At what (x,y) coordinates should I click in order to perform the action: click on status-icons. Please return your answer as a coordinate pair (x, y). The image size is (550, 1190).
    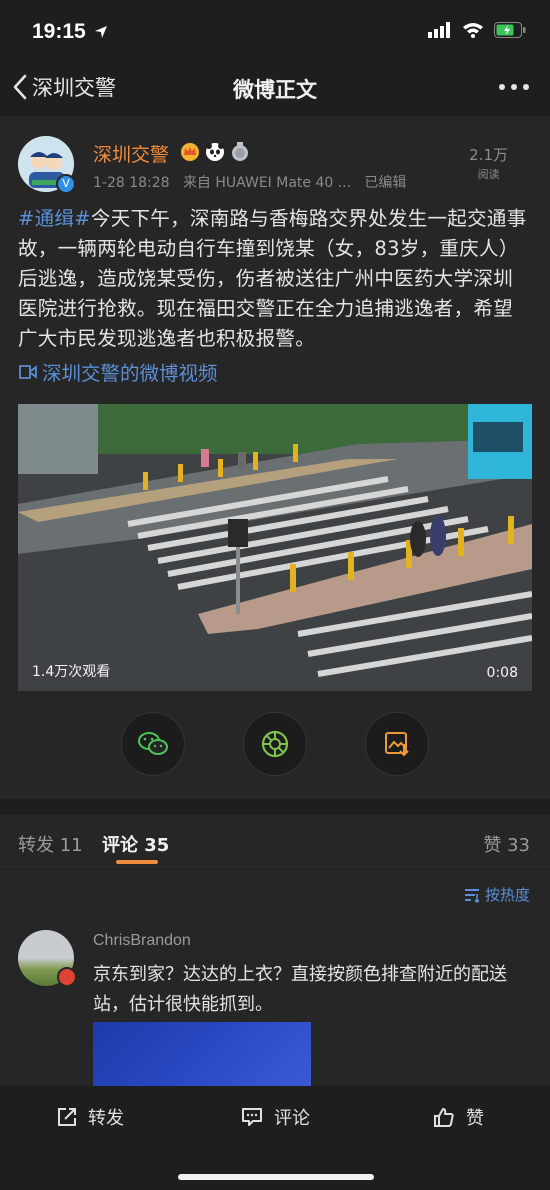
    Looking at the image, I should click on (477, 30).